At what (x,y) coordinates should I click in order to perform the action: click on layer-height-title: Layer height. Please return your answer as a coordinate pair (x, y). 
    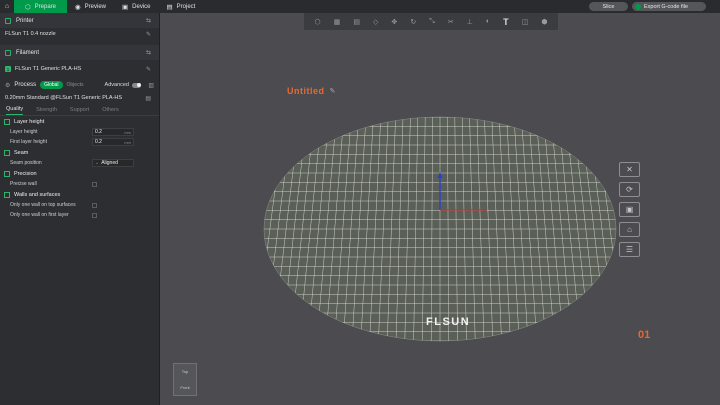
    Looking at the image, I should click on (29, 121).